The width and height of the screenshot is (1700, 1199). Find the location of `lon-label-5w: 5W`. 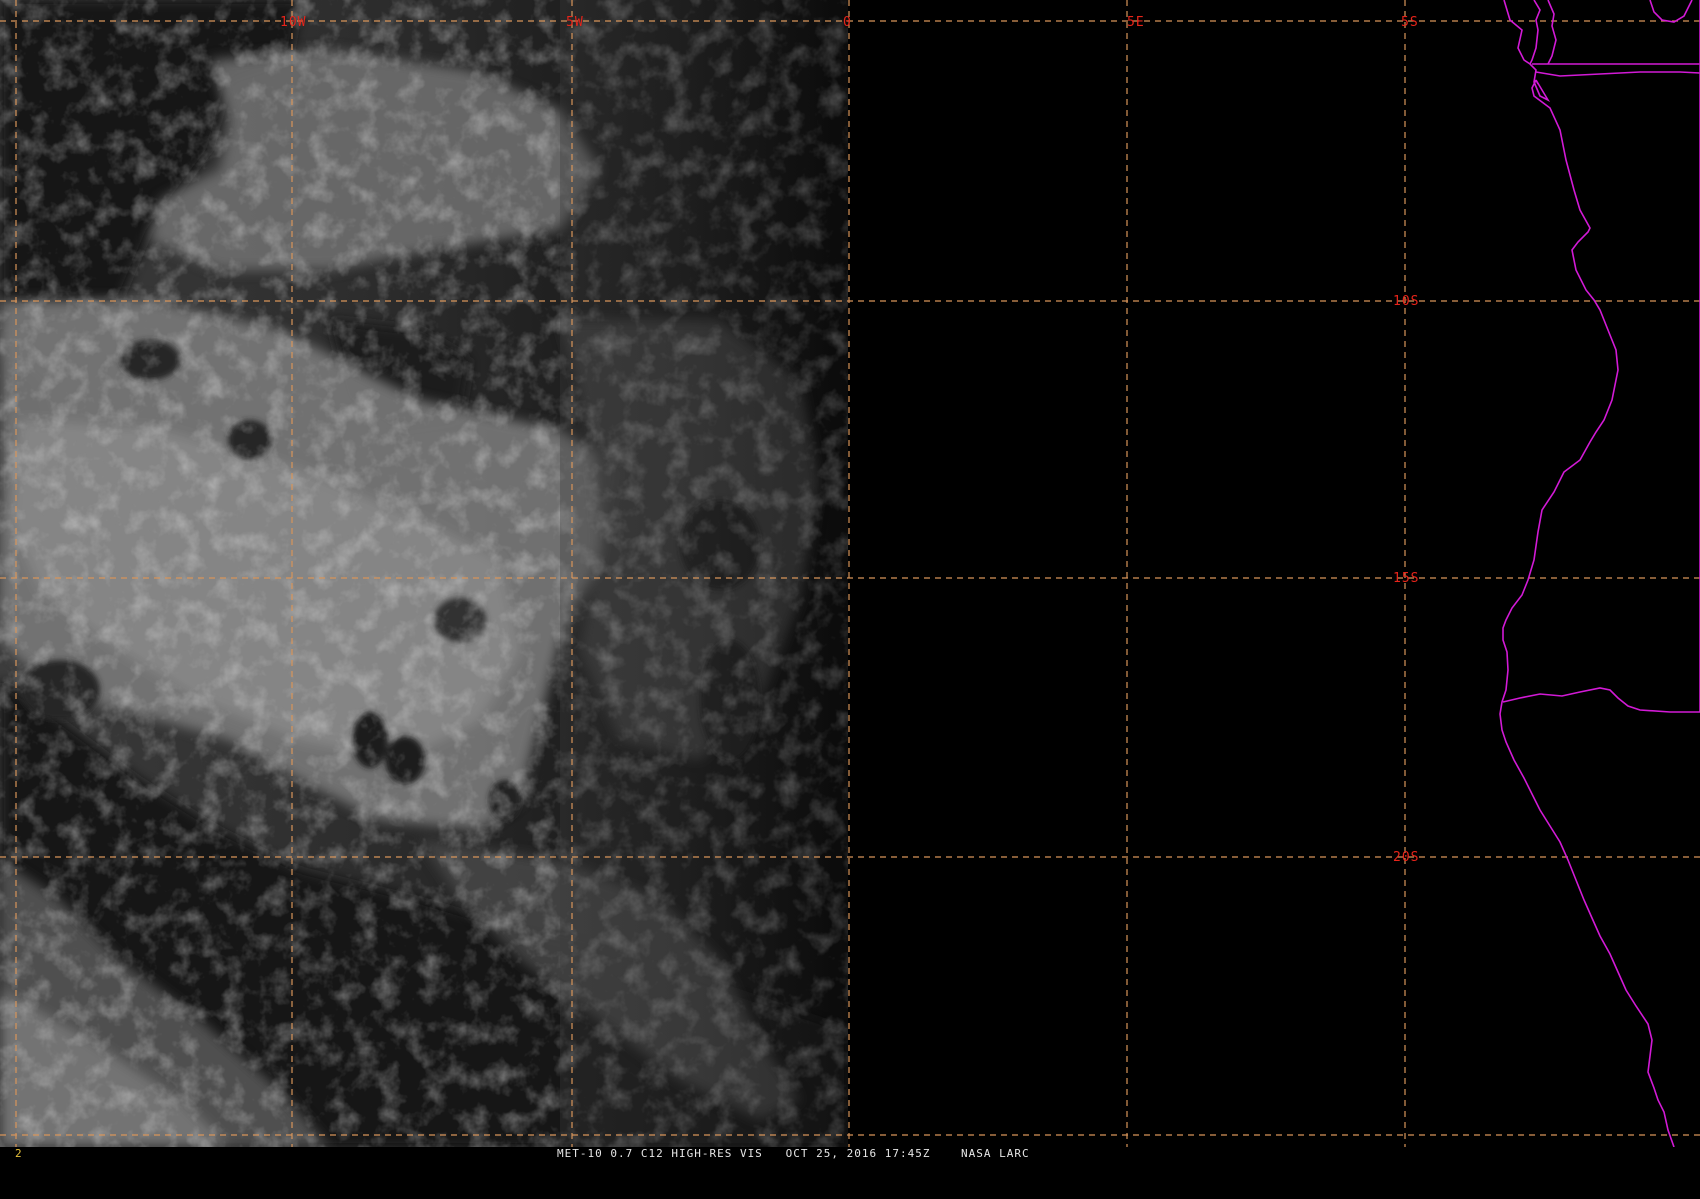

lon-label-5w: 5W is located at coordinates (575, 22).